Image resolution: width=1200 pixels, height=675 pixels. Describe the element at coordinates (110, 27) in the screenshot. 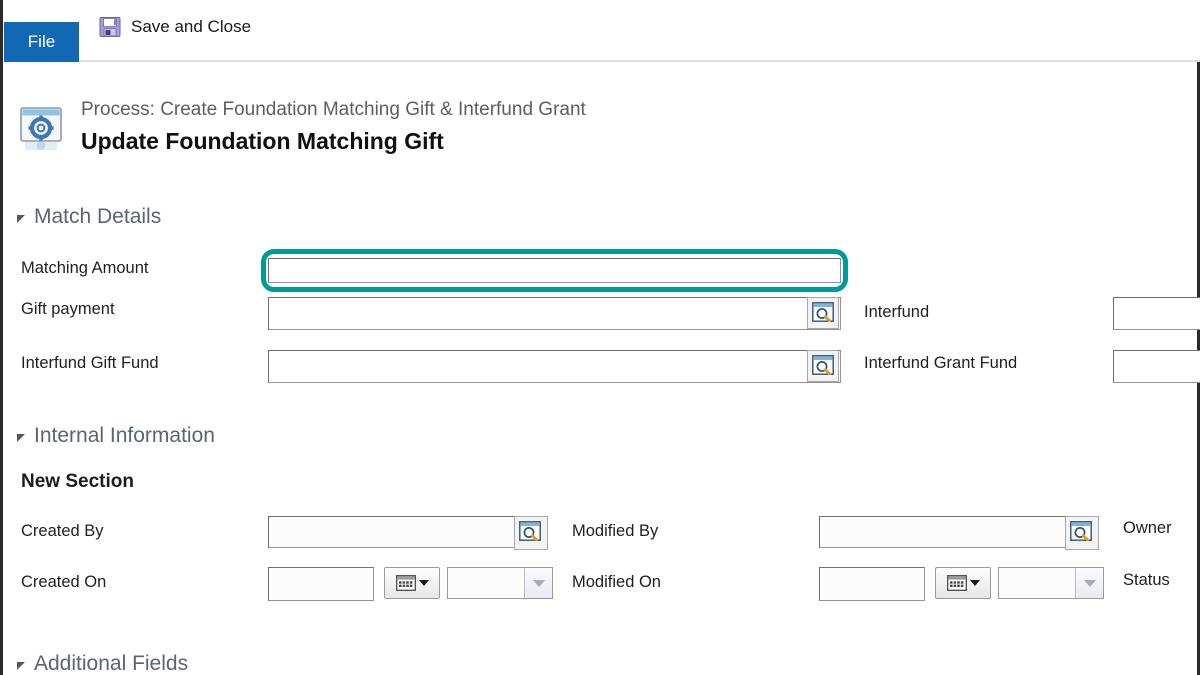

I see `floppy-disk-save-icon` at that location.